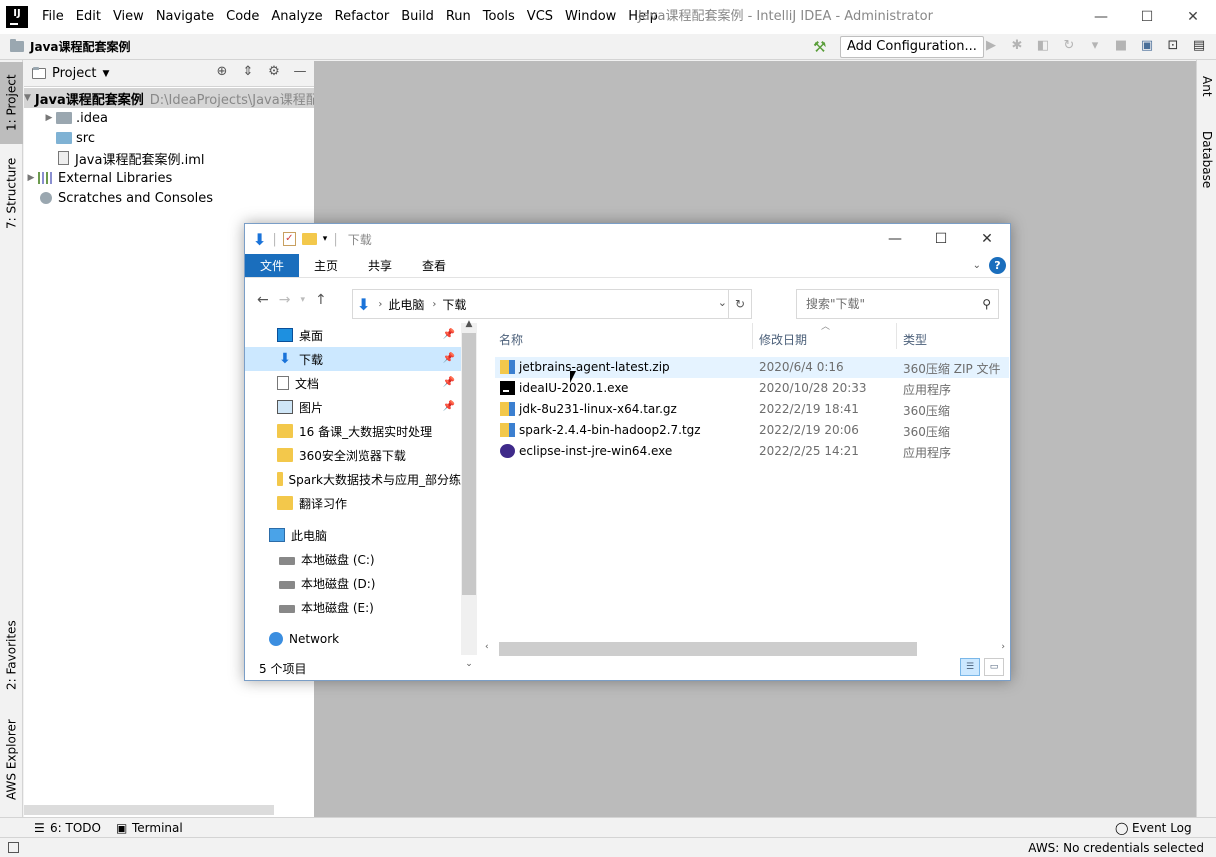 The width and height of the screenshot is (1216, 857). Describe the element at coordinates (994, 667) in the screenshot. I see `large-icons-view-icon: ▭` at that location.